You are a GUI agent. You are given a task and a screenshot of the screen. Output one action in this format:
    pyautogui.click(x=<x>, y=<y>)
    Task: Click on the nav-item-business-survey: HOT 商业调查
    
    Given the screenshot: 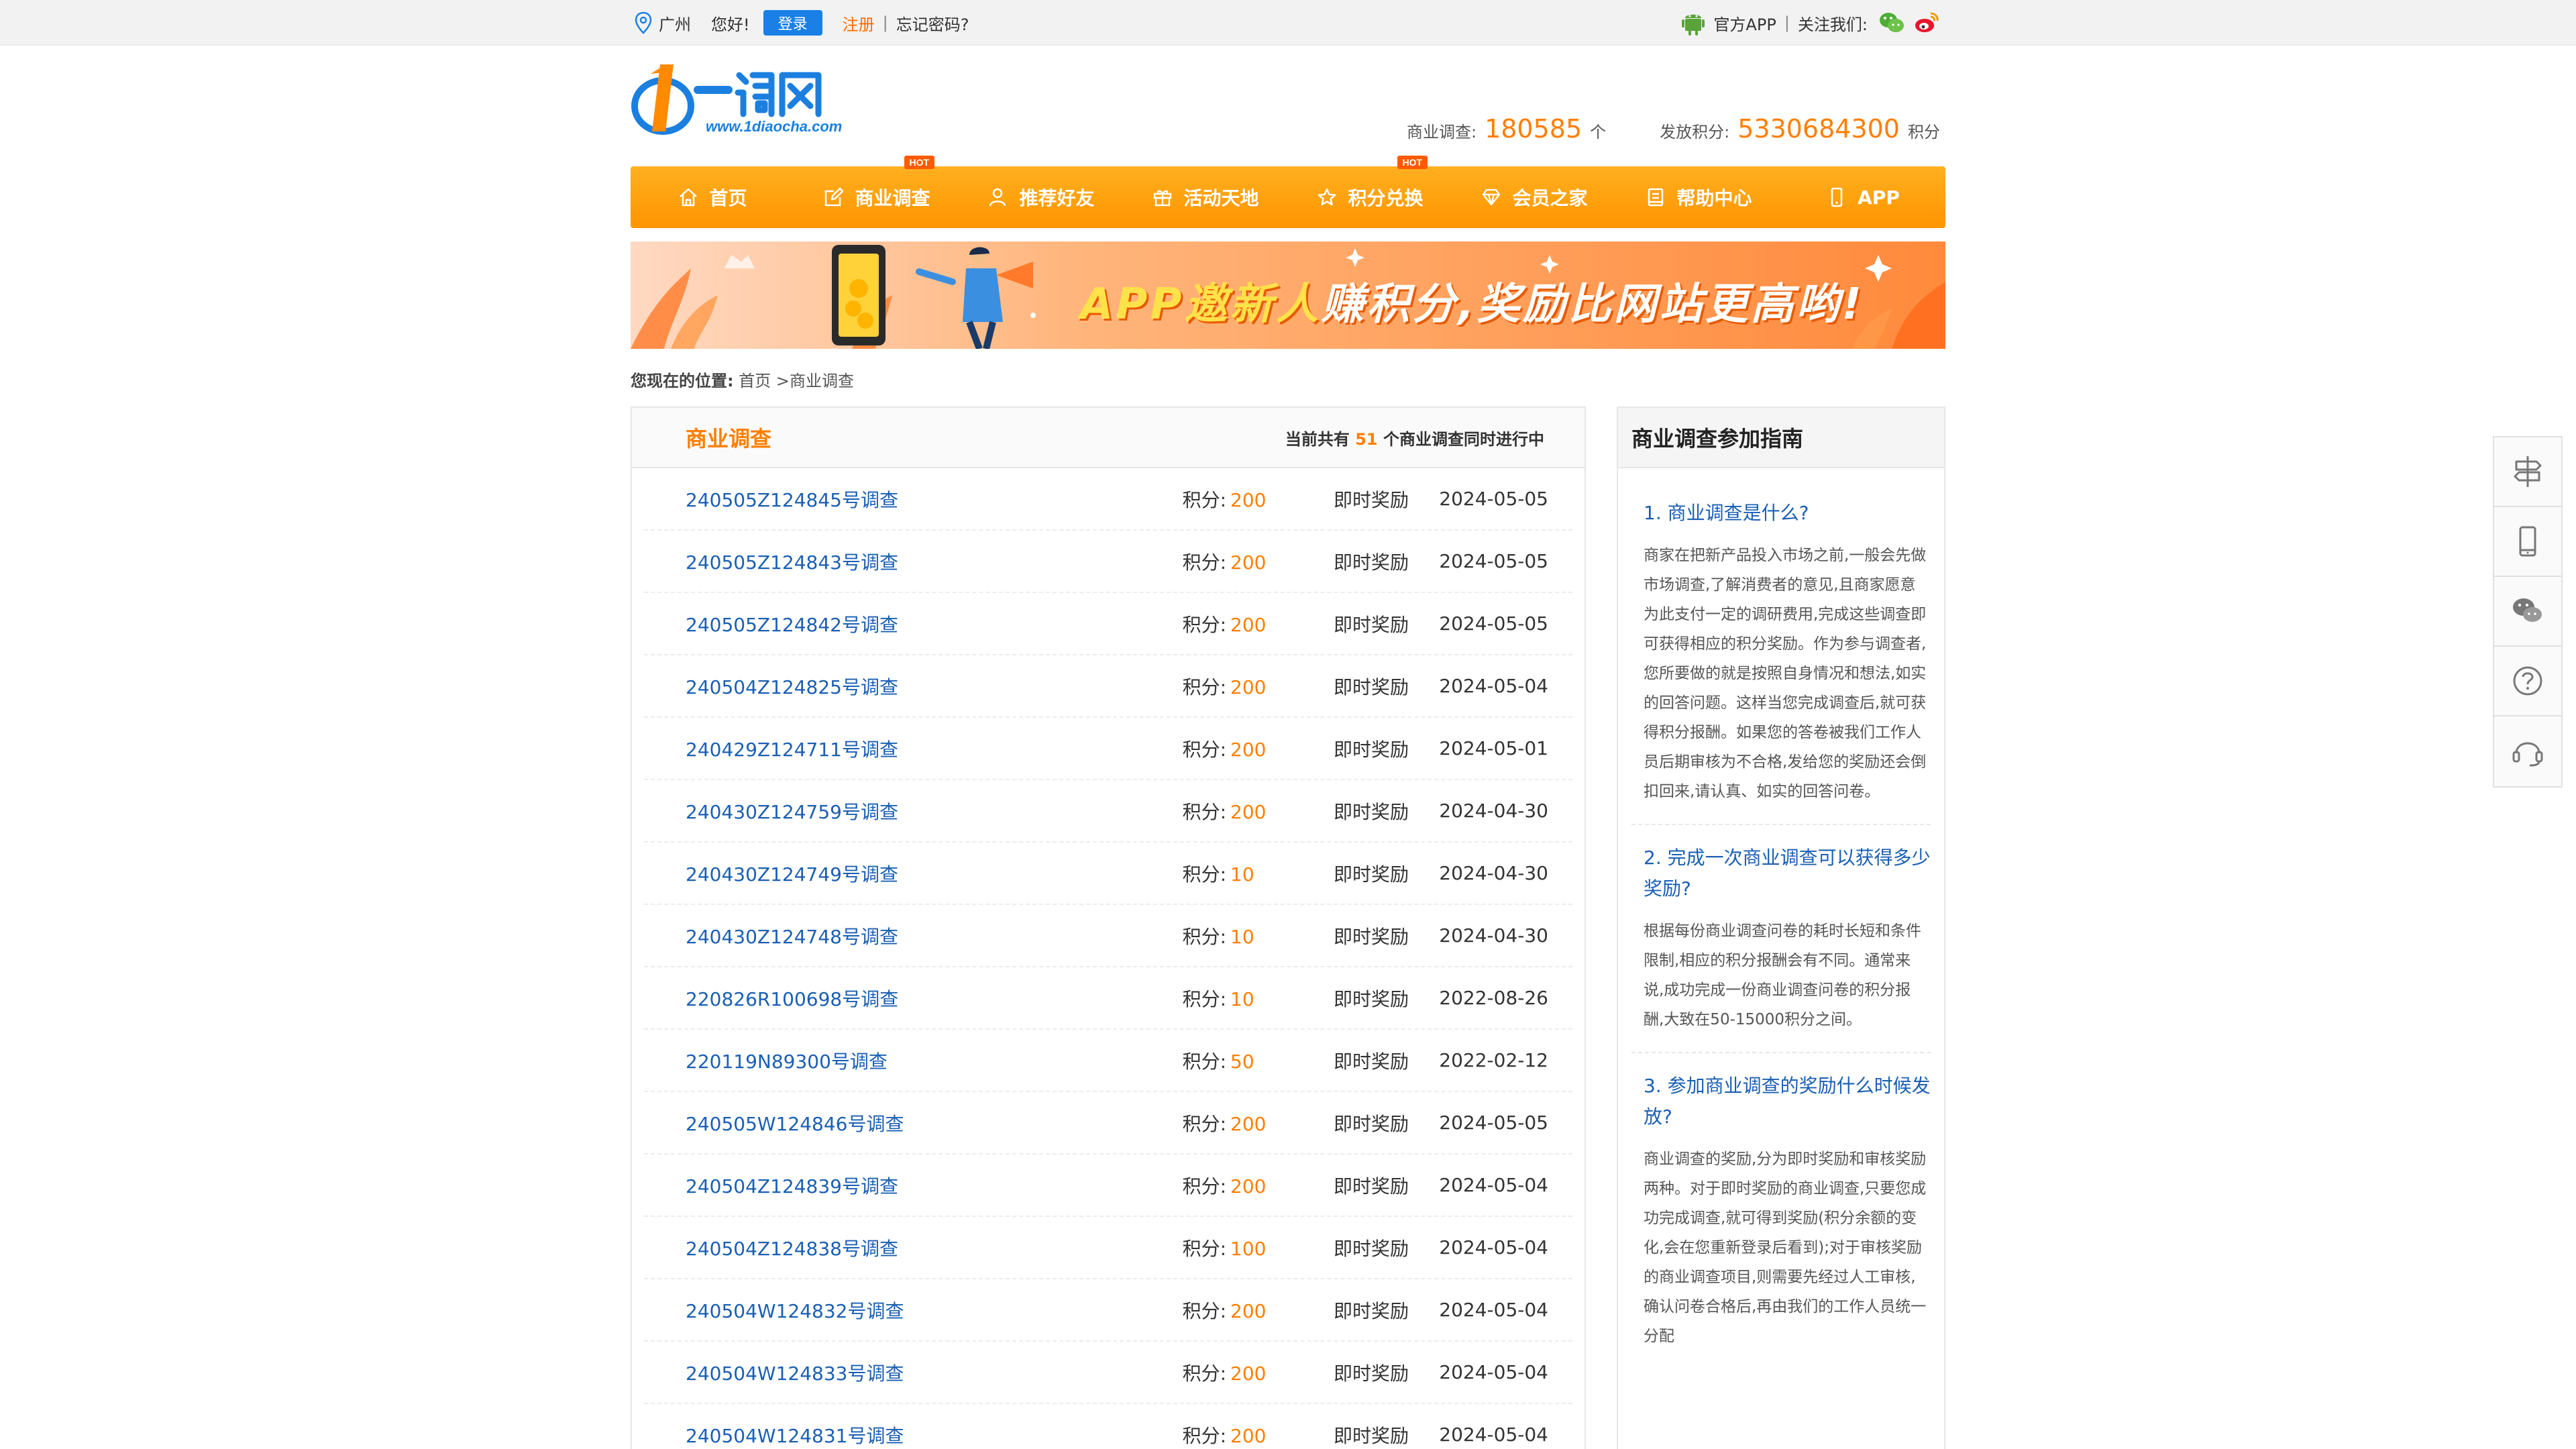 What is the action you would take?
    pyautogui.click(x=877, y=192)
    